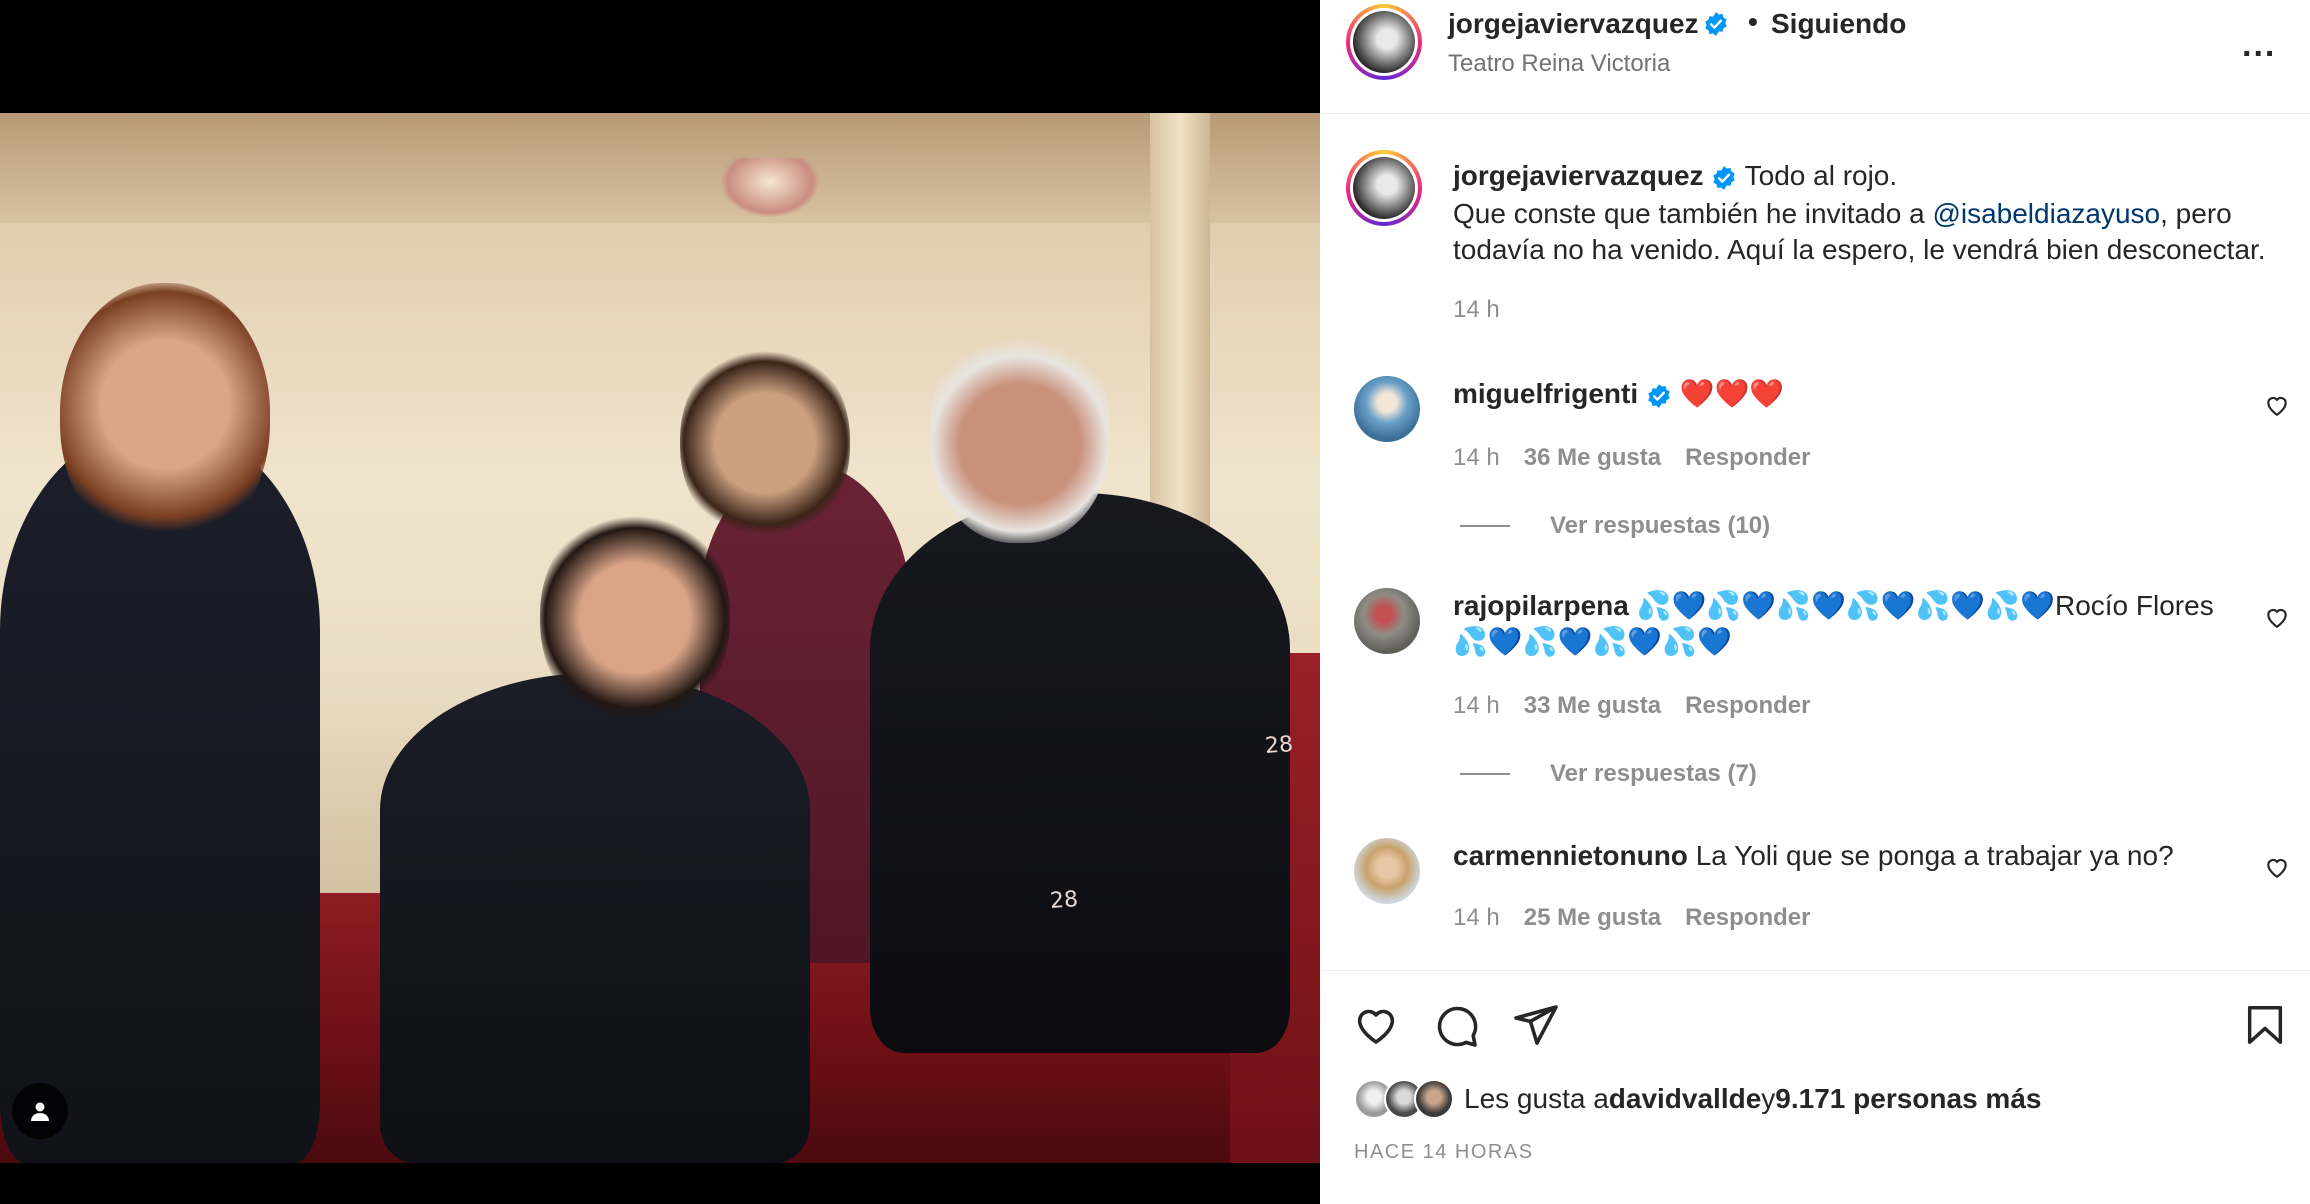  What do you see at coordinates (1843, 395) in the screenshot?
I see `comment-text: miguelfrigenti ❤️❤️❤️` at bounding box center [1843, 395].